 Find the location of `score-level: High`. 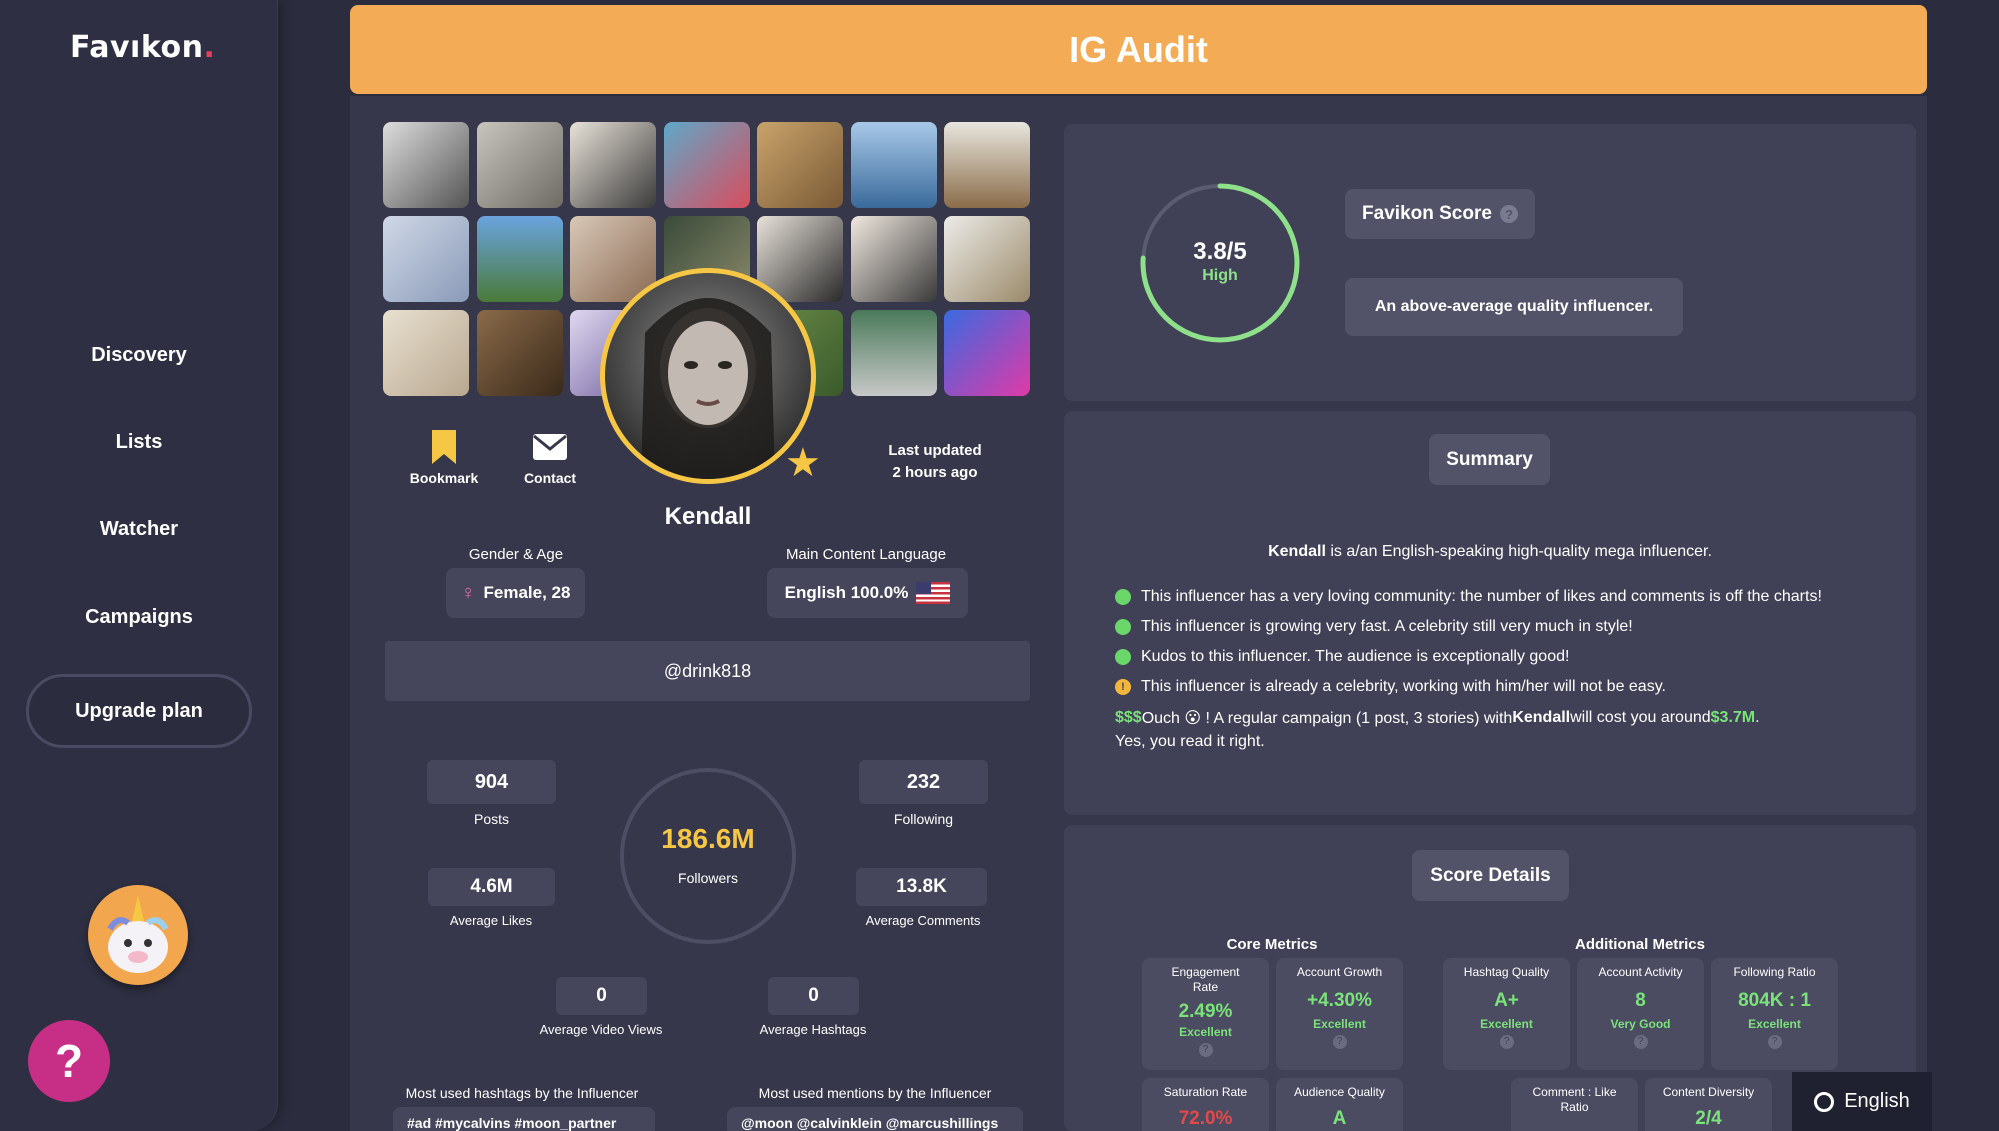

score-level: High is located at coordinates (1220, 275).